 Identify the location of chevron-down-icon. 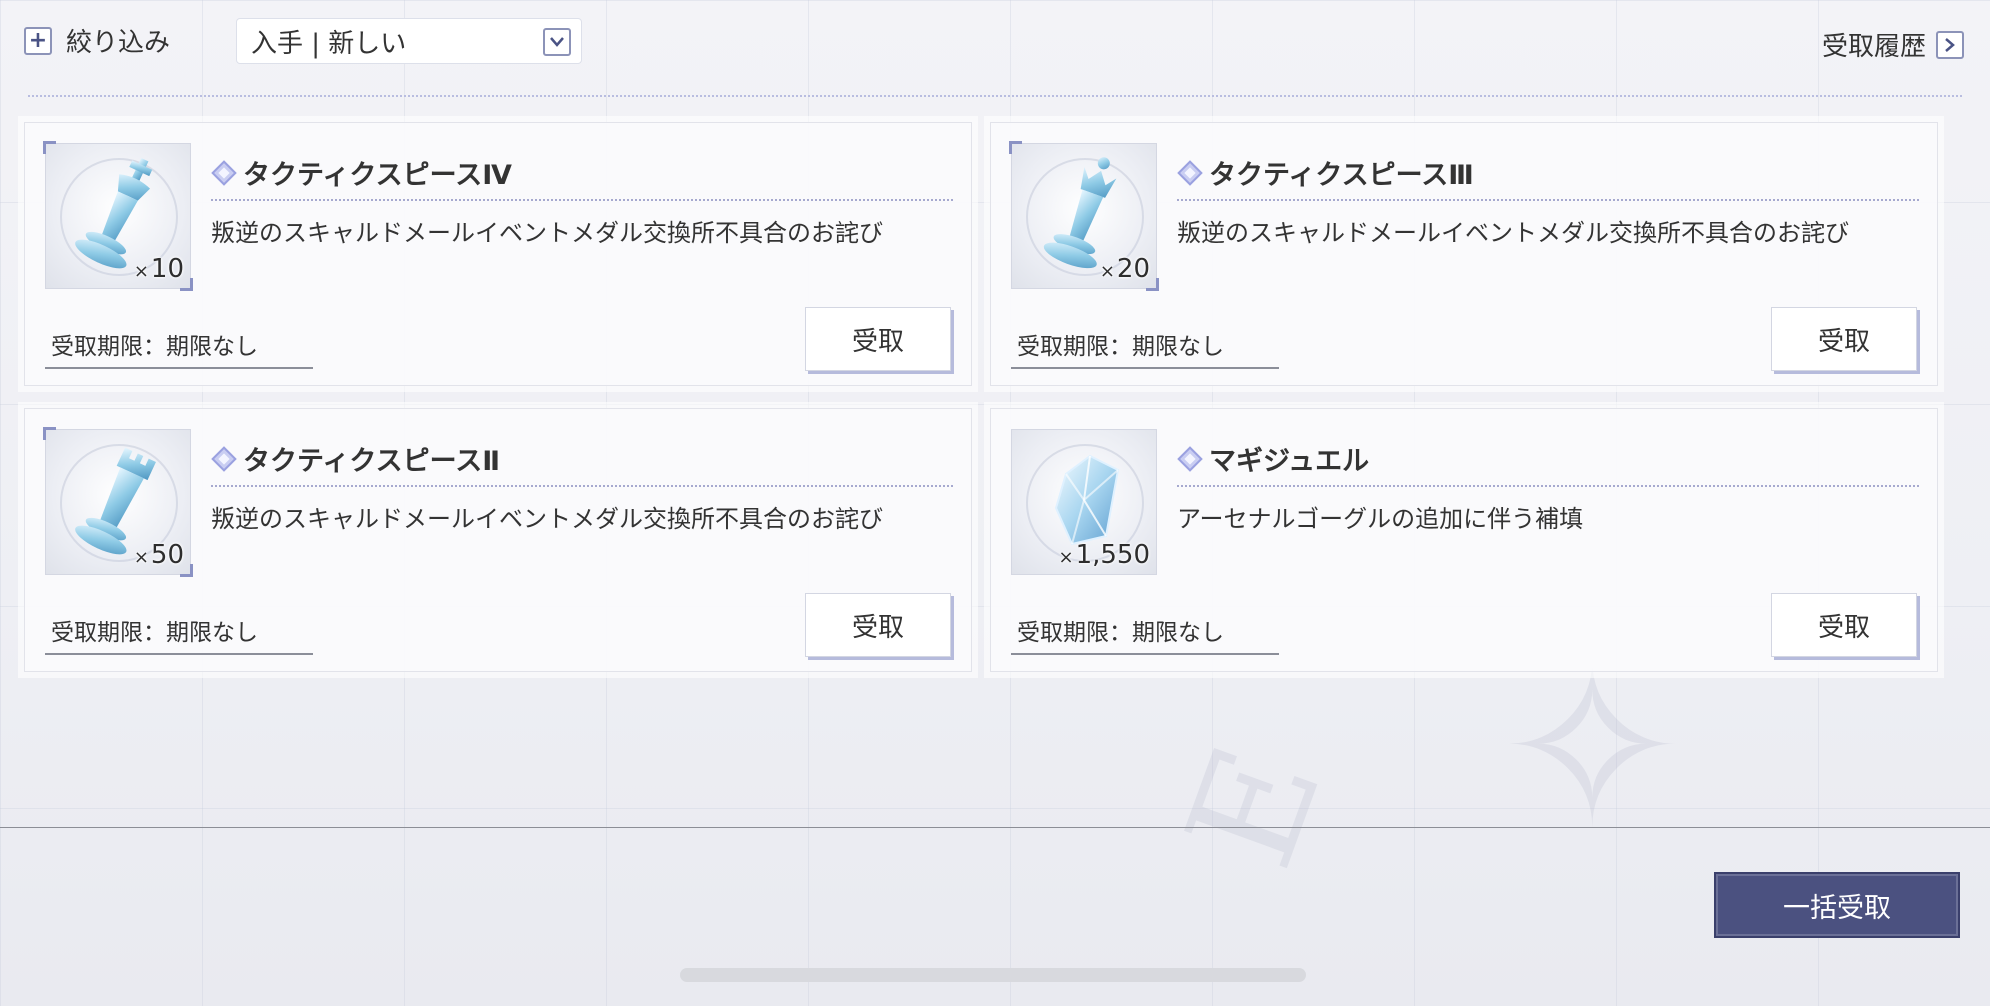
(557, 42).